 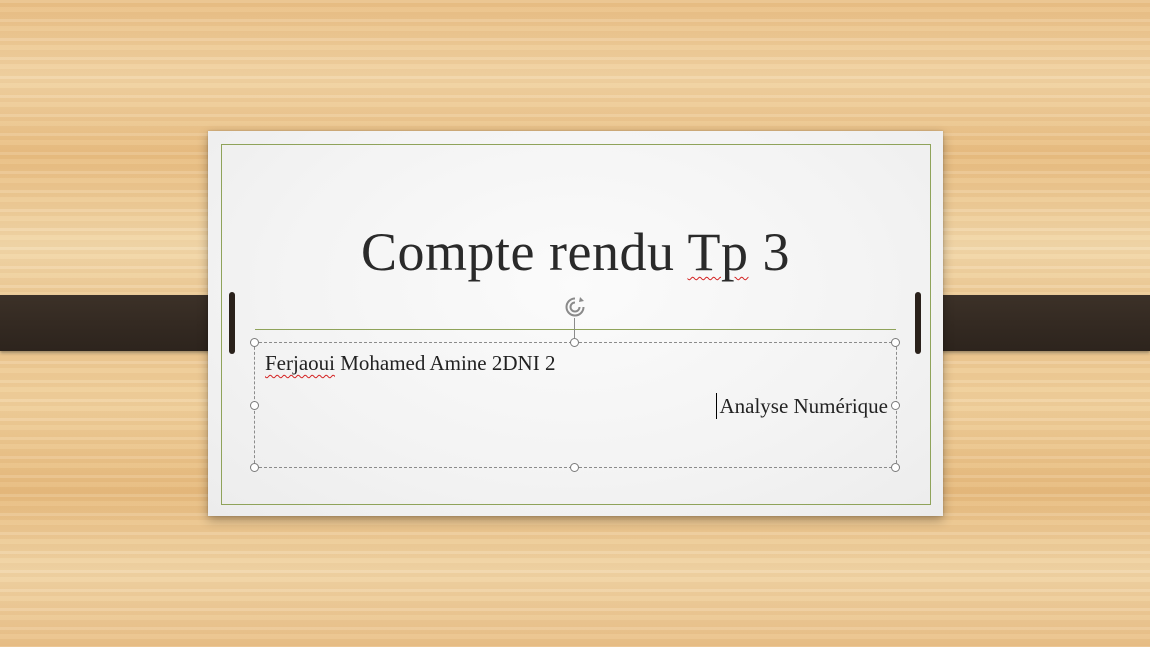 I want to click on slide-title: Compte rendu Tp 3, so click(x=575, y=252).